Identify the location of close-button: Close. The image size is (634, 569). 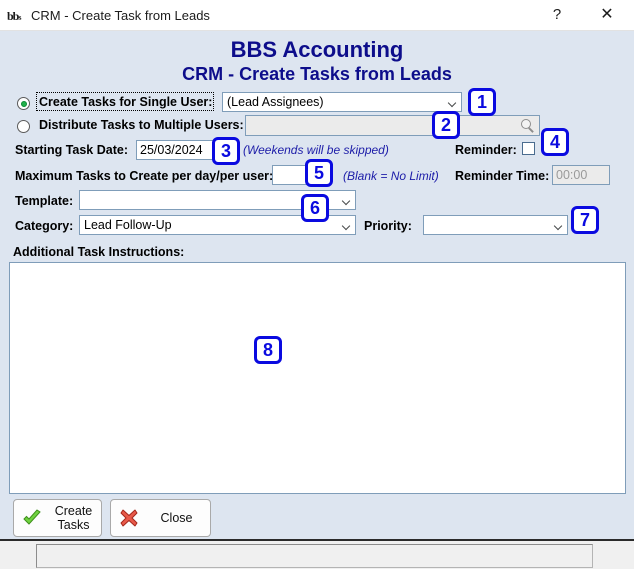
(160, 518).